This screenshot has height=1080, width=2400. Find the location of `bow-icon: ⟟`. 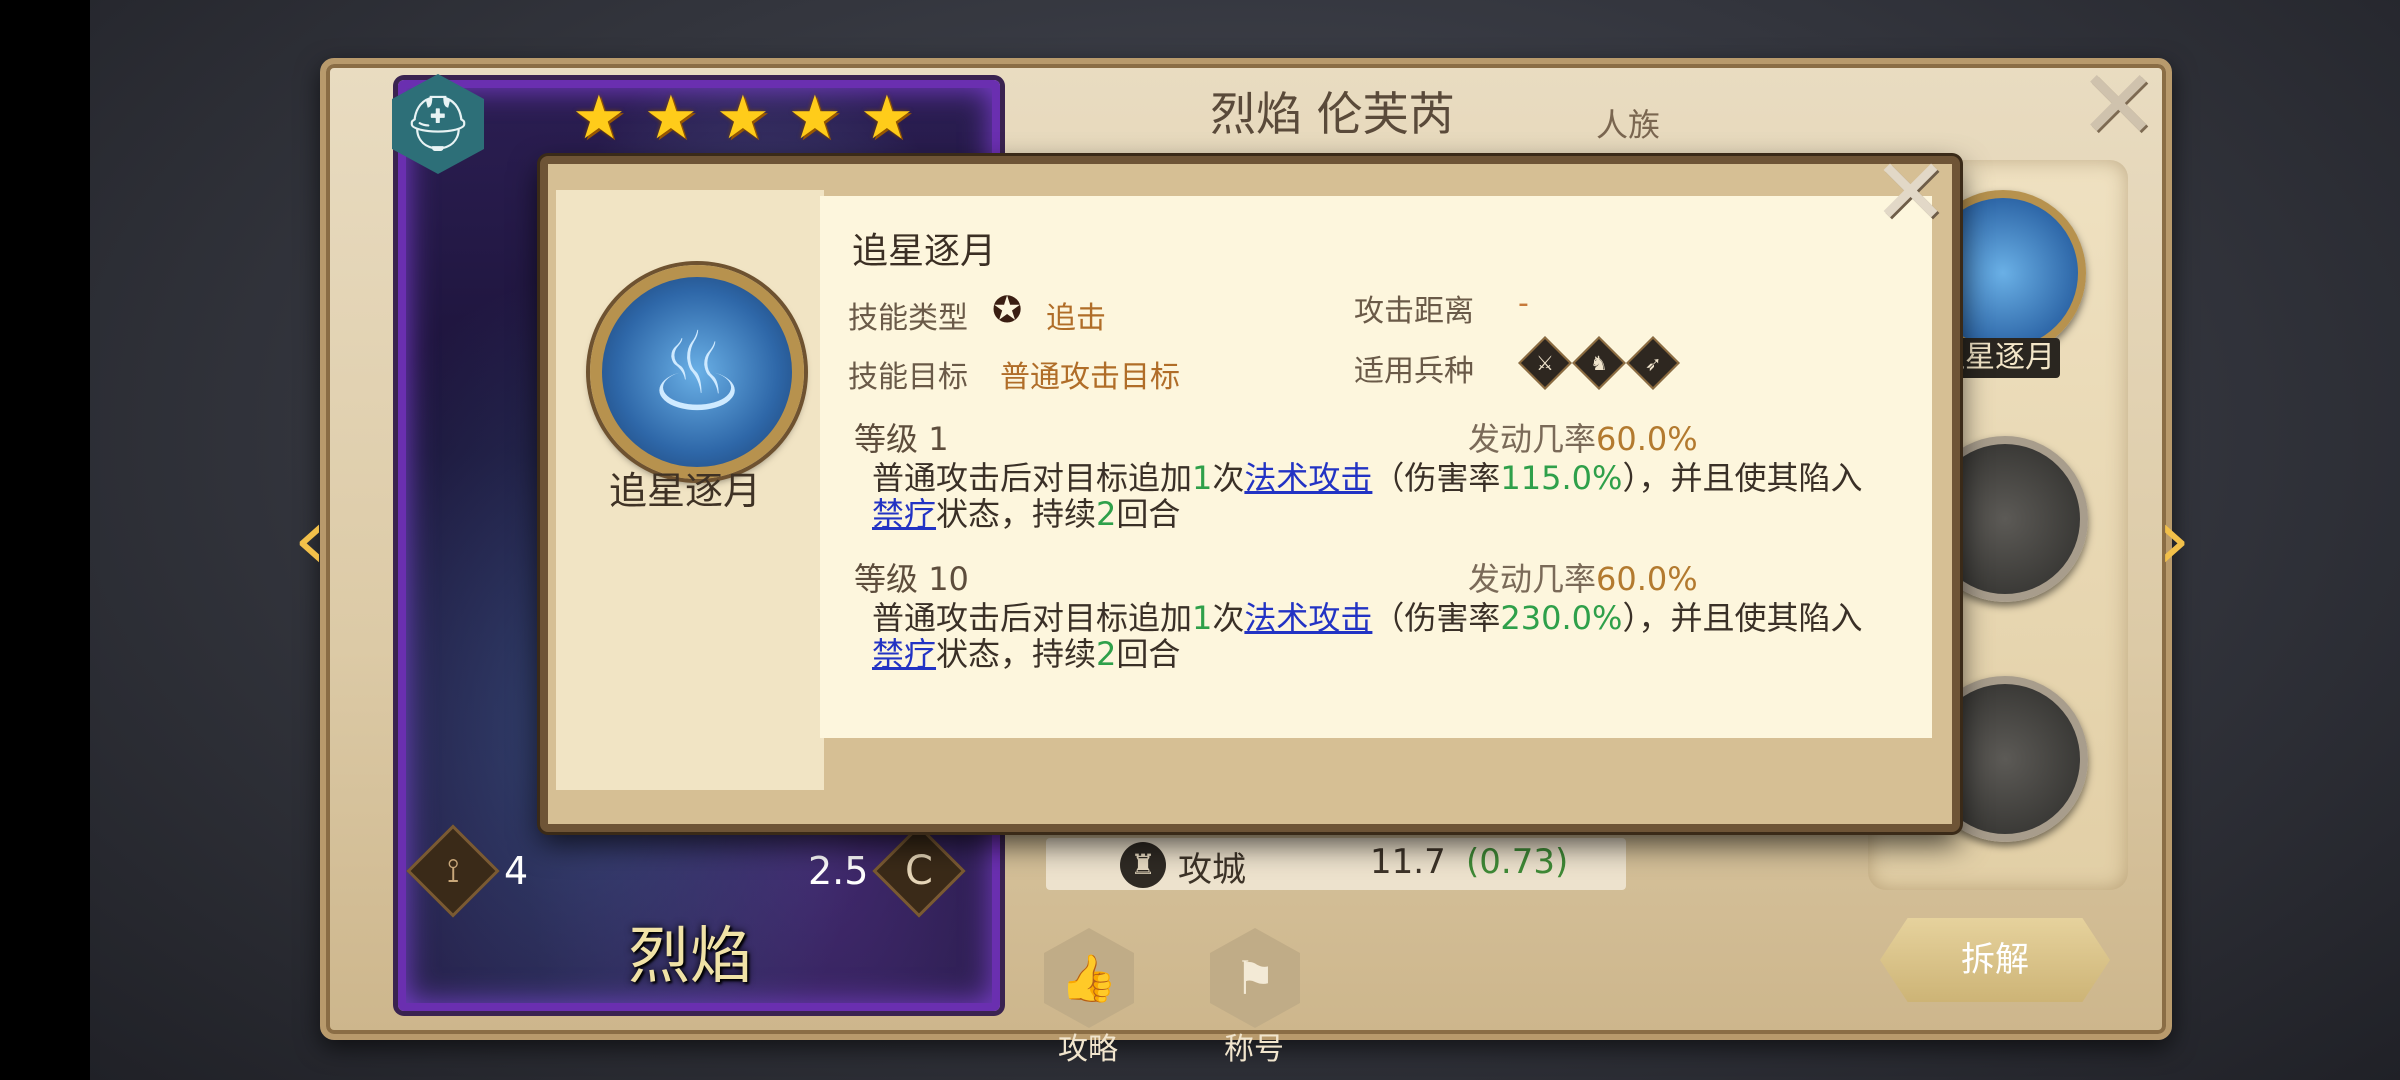

bow-icon: ⟟ is located at coordinates (453, 871).